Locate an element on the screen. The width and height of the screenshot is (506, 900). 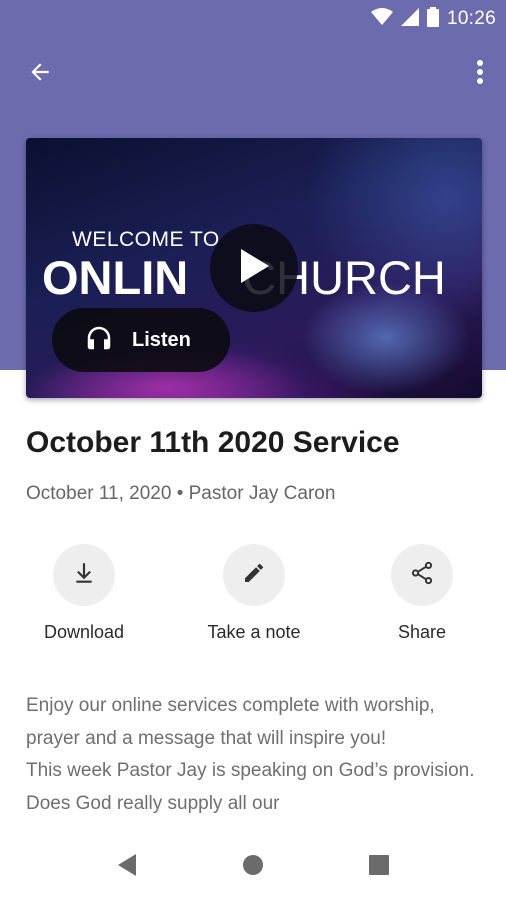
play-button is located at coordinates (254, 268).